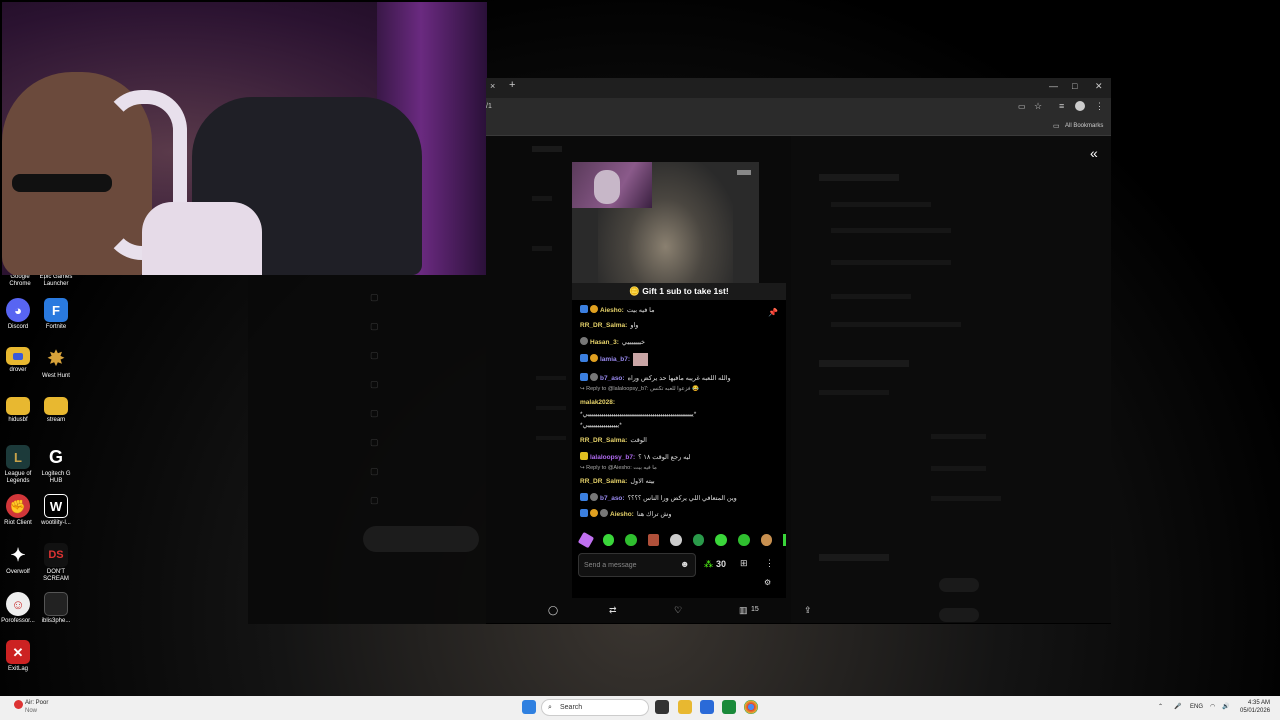 This screenshot has height=720, width=1280. I want to click on dont-scream-icon: DS, so click(56, 555).